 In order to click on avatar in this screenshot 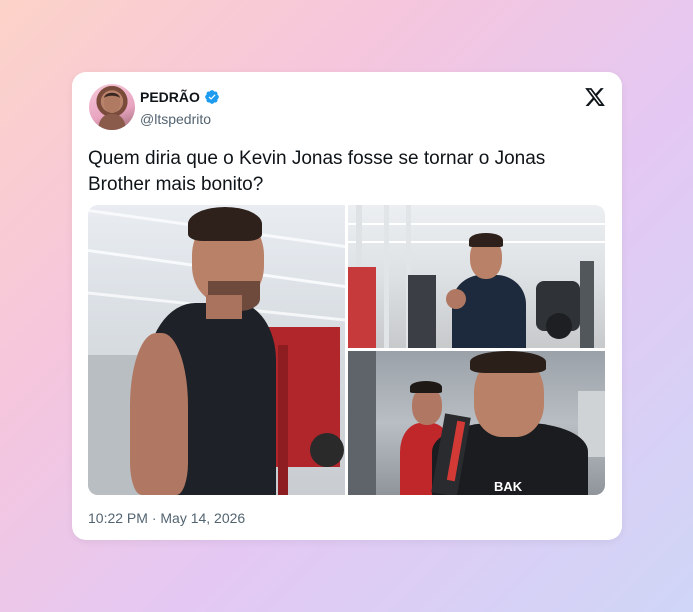, I will do `click(112, 107)`.